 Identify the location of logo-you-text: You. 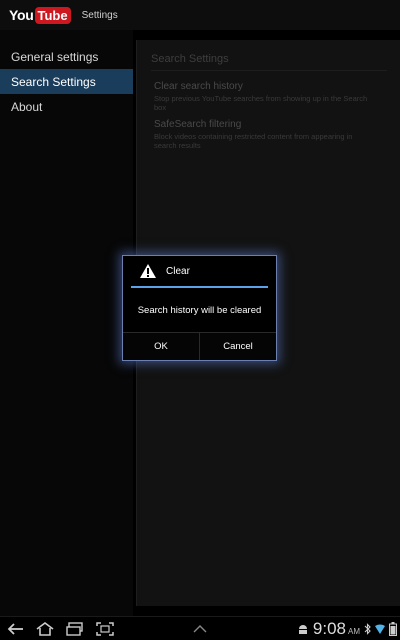
(21, 15).